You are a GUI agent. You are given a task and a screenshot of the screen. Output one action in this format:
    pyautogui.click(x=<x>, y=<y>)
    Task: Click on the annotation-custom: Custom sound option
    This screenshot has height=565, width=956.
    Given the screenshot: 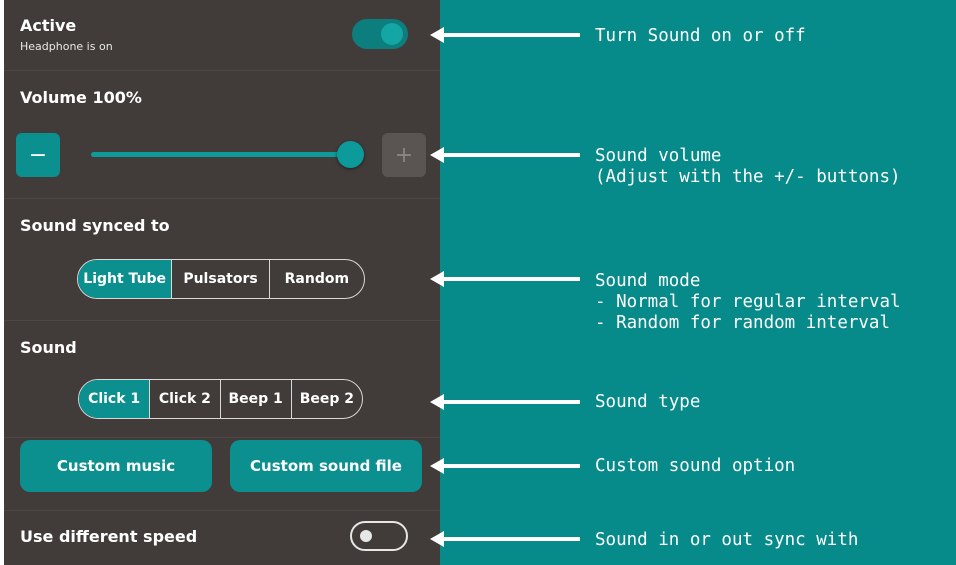 What is the action you would take?
    pyautogui.click(x=695, y=466)
    